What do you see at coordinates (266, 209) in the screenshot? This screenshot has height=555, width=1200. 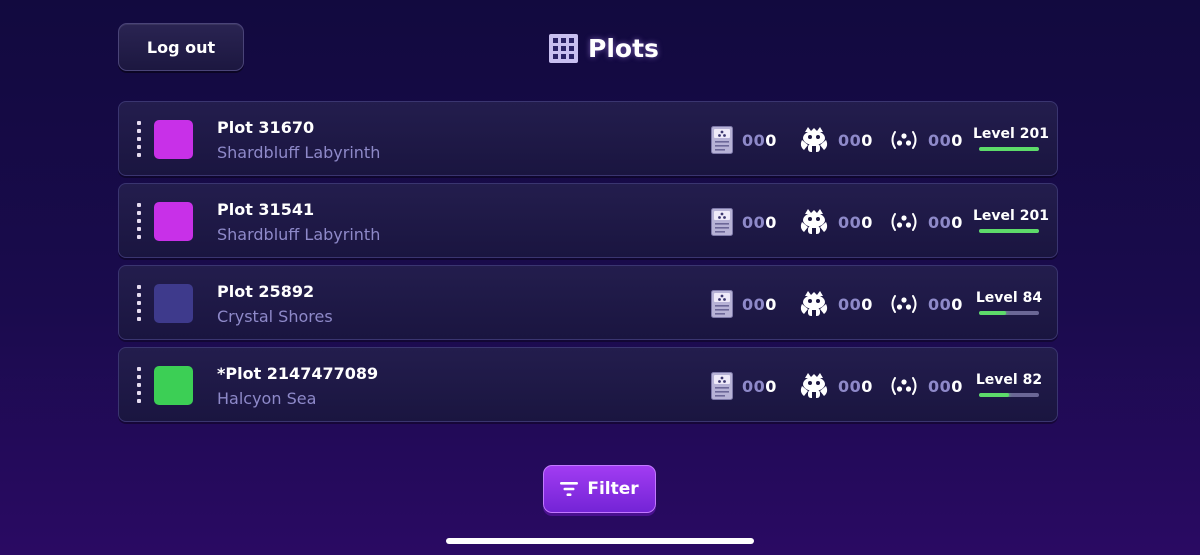 I see `plot-name: Plot 31541` at bounding box center [266, 209].